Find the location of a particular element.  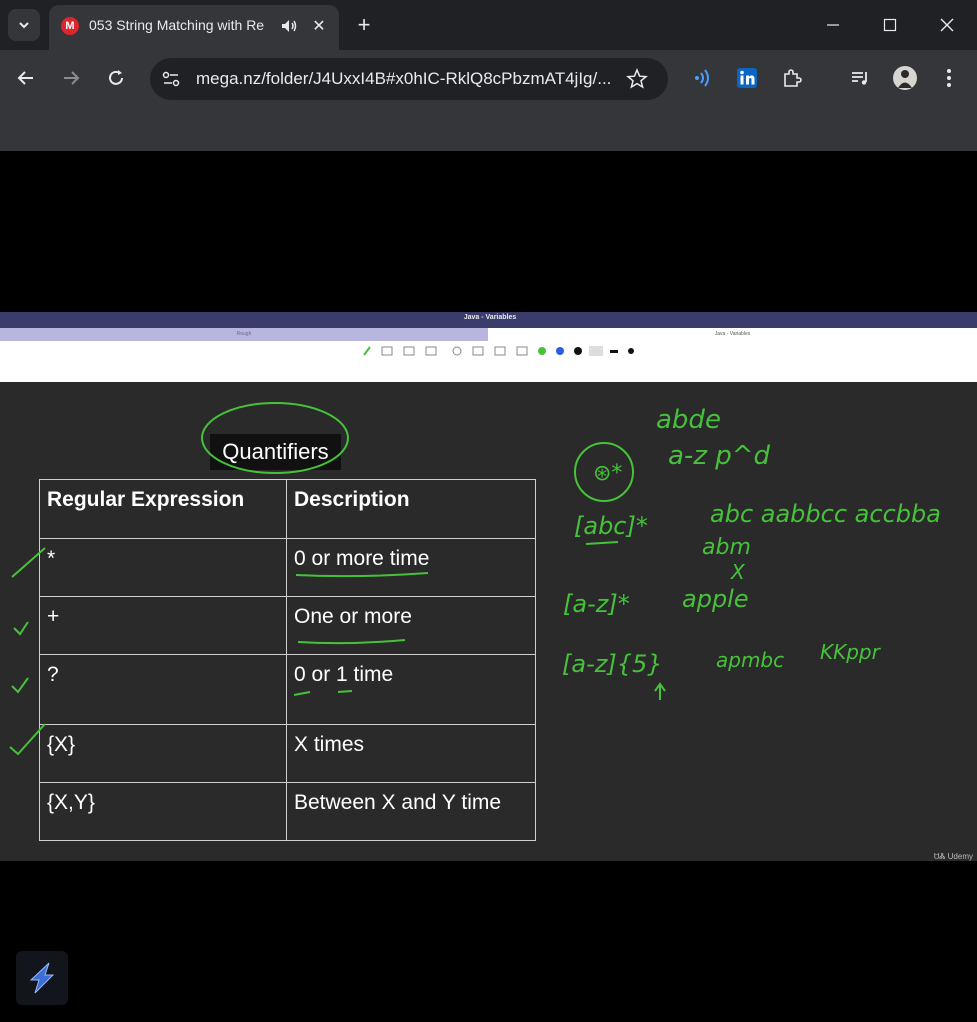

handwriting-text: KKppr is located at coordinates (851, 652).